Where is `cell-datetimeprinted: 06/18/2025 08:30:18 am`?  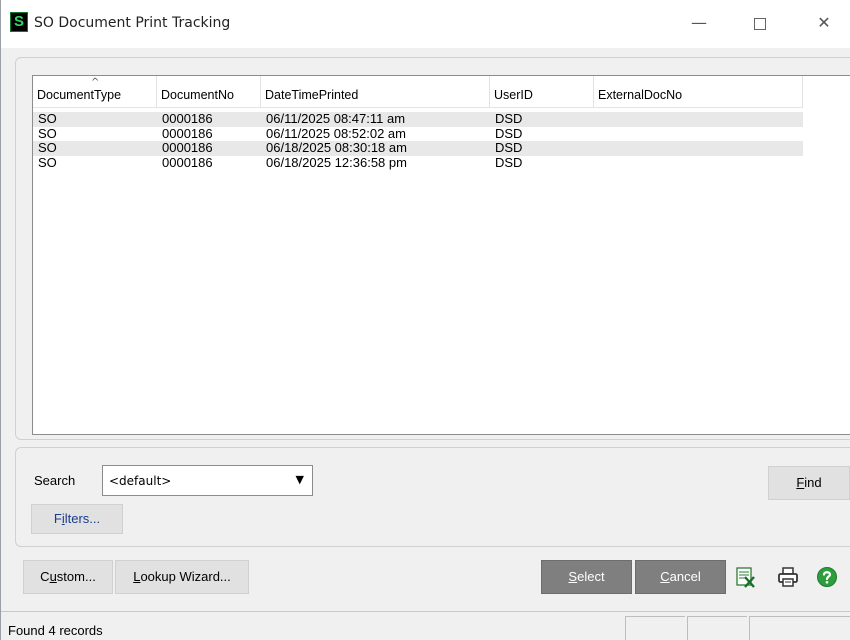 cell-datetimeprinted: 06/18/2025 08:30:18 am is located at coordinates (336, 147).